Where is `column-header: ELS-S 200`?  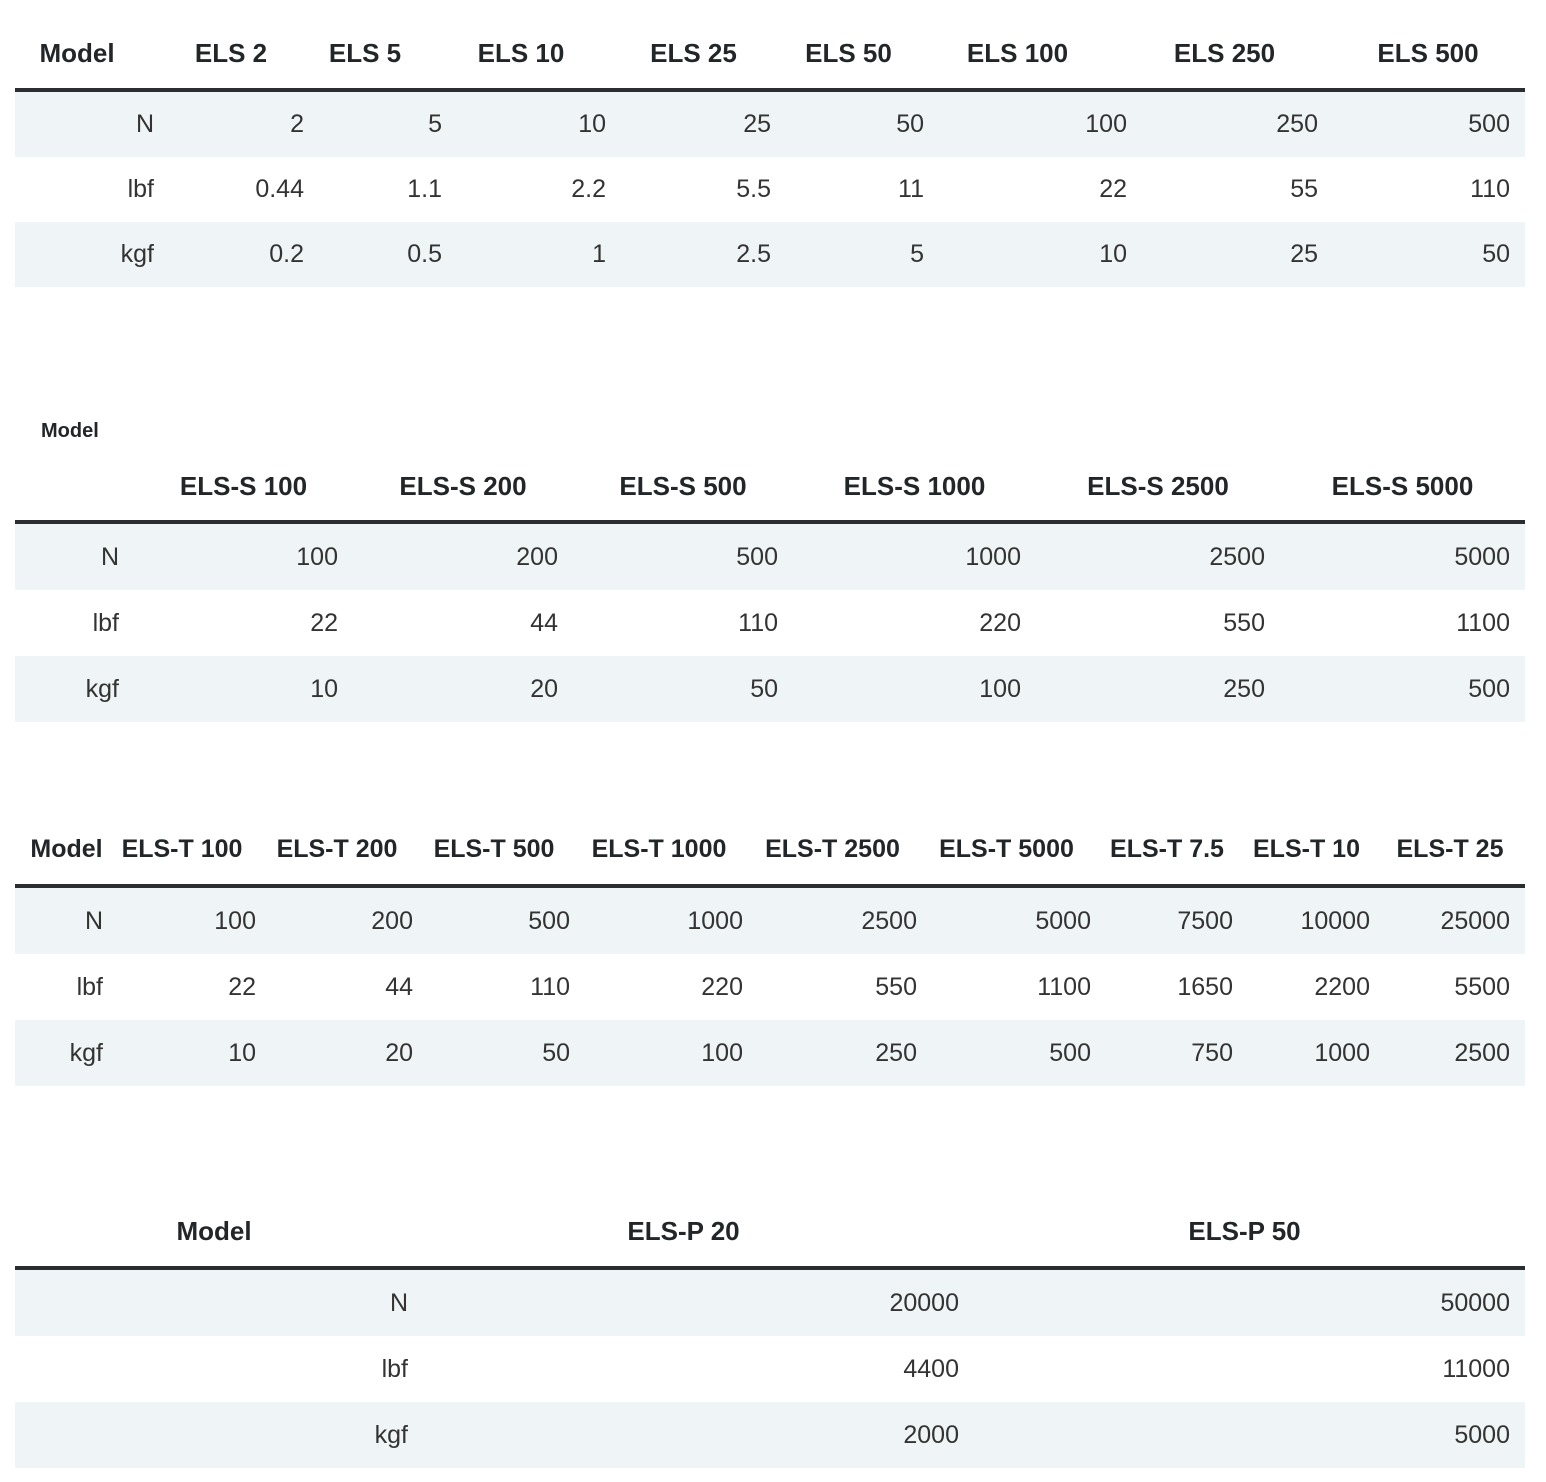 column-header: ELS-S 200 is located at coordinates (463, 470).